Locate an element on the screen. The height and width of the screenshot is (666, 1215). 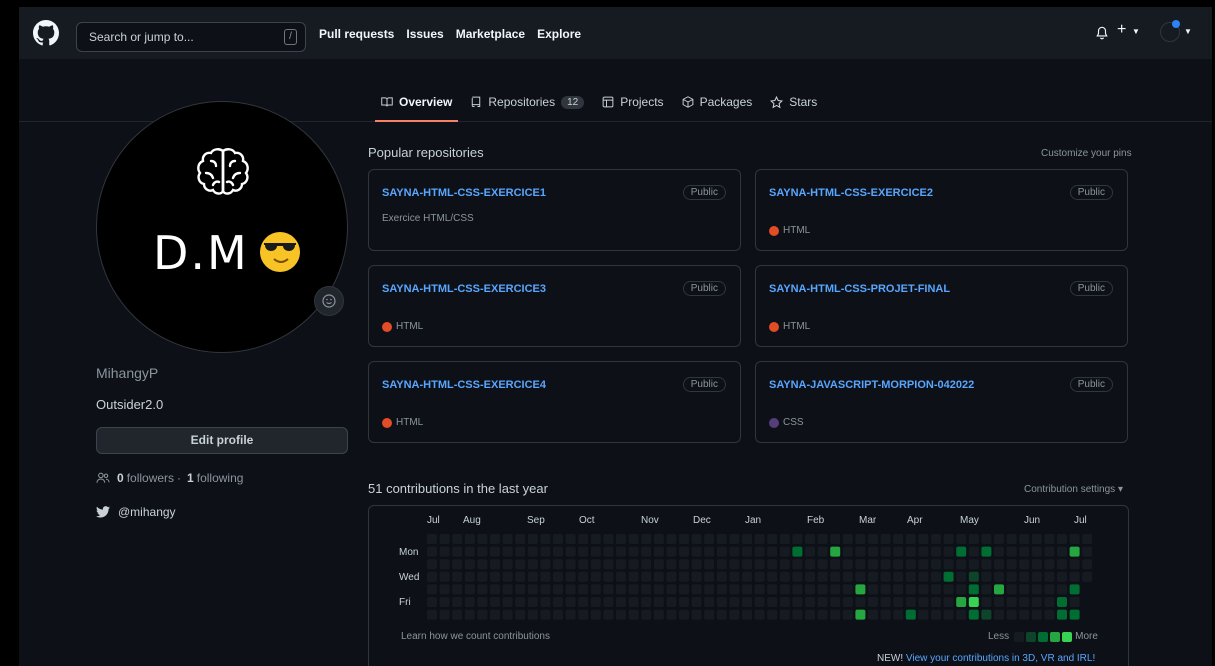
bell-icon is located at coordinates (1102, 33).